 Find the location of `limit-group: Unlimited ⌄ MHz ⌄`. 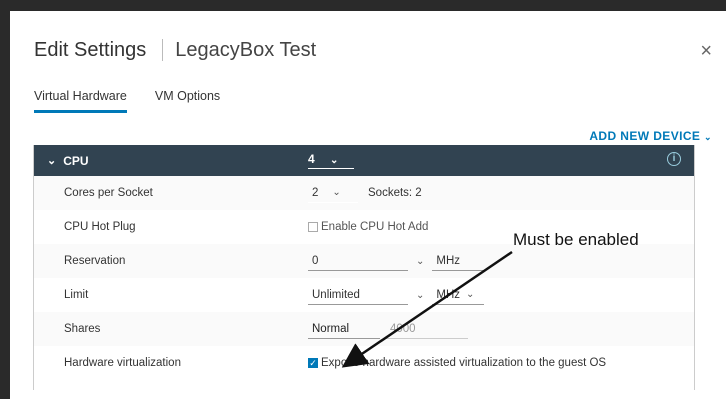

limit-group: Unlimited ⌄ MHz ⌄ is located at coordinates (396, 295).